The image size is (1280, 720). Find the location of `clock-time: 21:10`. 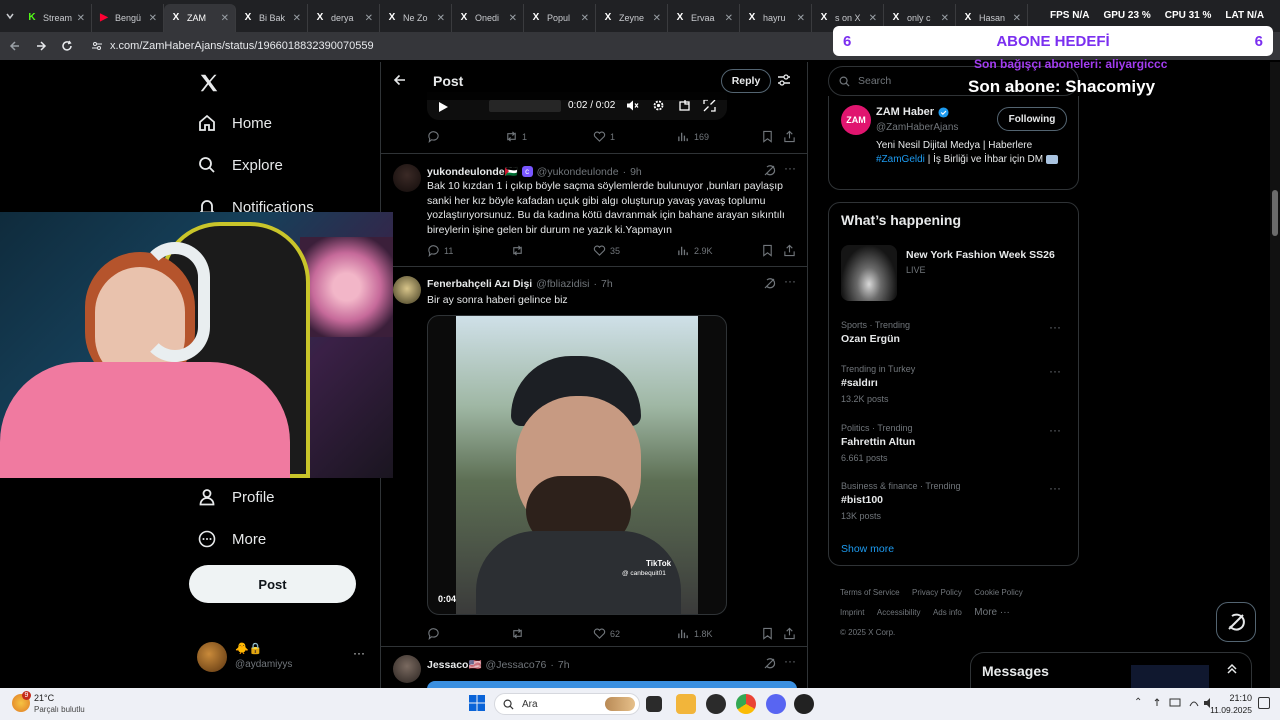

clock-time: 21:10 is located at coordinates (1233, 698).